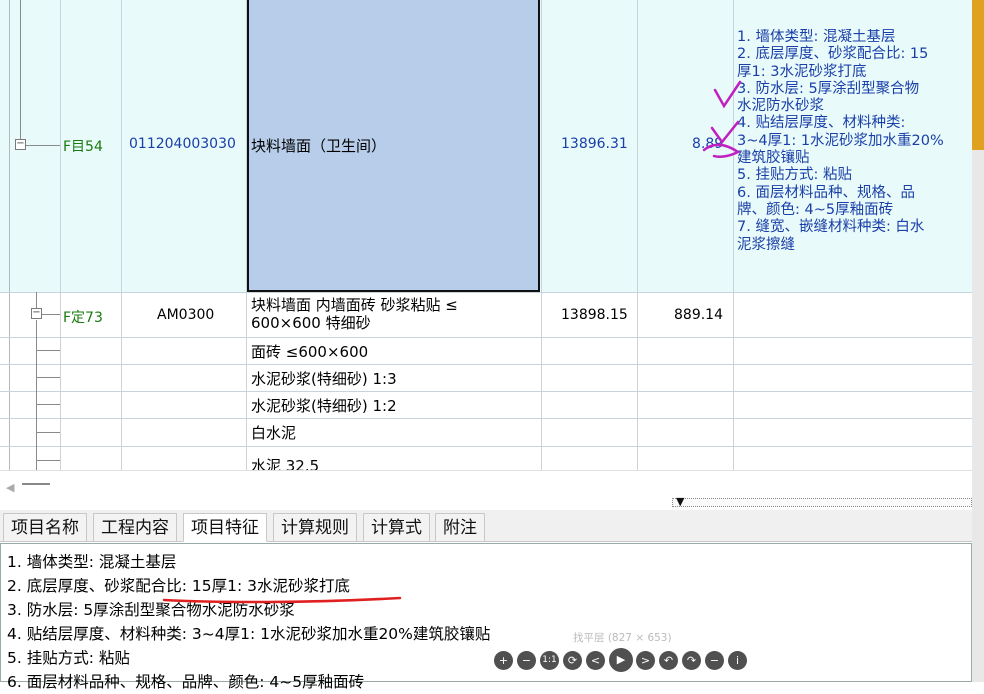  What do you see at coordinates (36, 484) in the screenshot?
I see `scroll-thumb` at bounding box center [36, 484].